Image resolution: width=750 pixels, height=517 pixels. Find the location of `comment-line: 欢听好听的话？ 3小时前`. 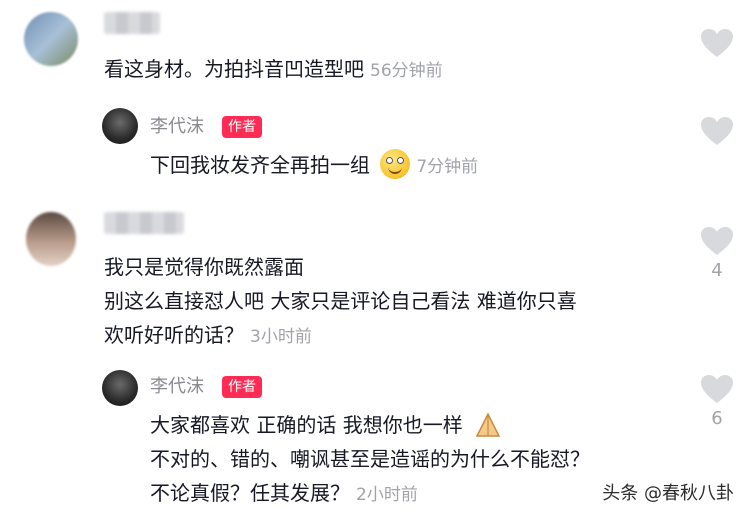

comment-line: 欢听好听的话？ 3小时前 is located at coordinates (208, 335).